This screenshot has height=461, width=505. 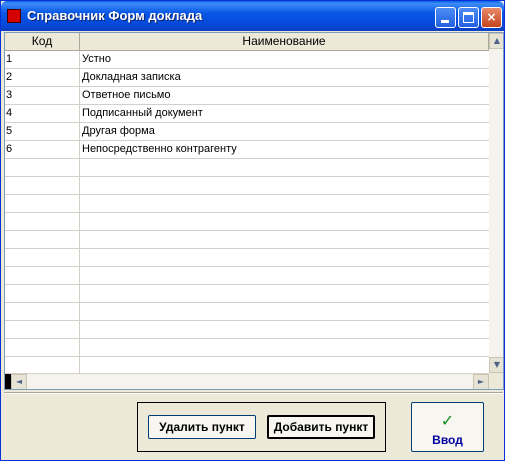 I want to click on red-square-icon, so click(x=14, y=16).